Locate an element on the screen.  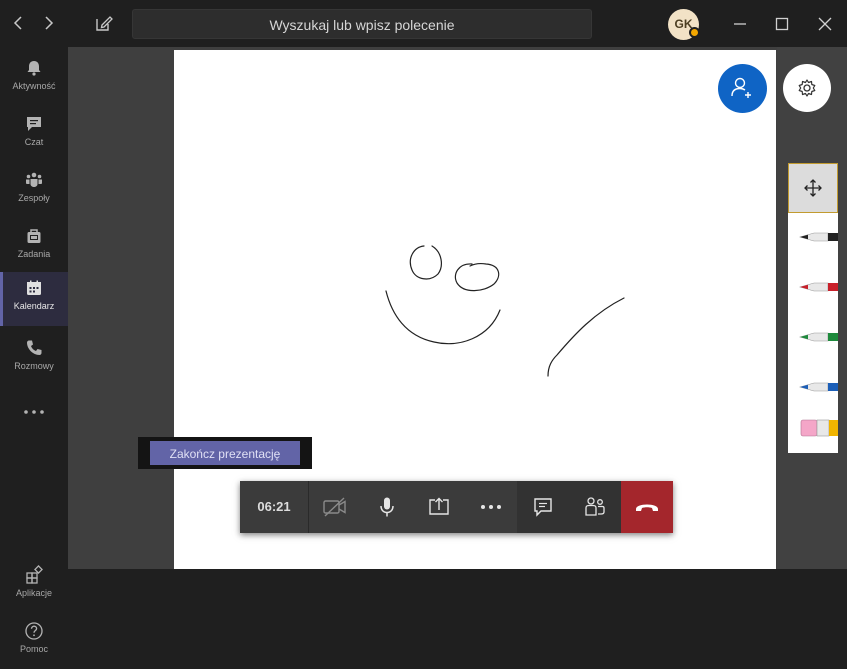
call-timer: 06:21 is located at coordinates (274, 507).